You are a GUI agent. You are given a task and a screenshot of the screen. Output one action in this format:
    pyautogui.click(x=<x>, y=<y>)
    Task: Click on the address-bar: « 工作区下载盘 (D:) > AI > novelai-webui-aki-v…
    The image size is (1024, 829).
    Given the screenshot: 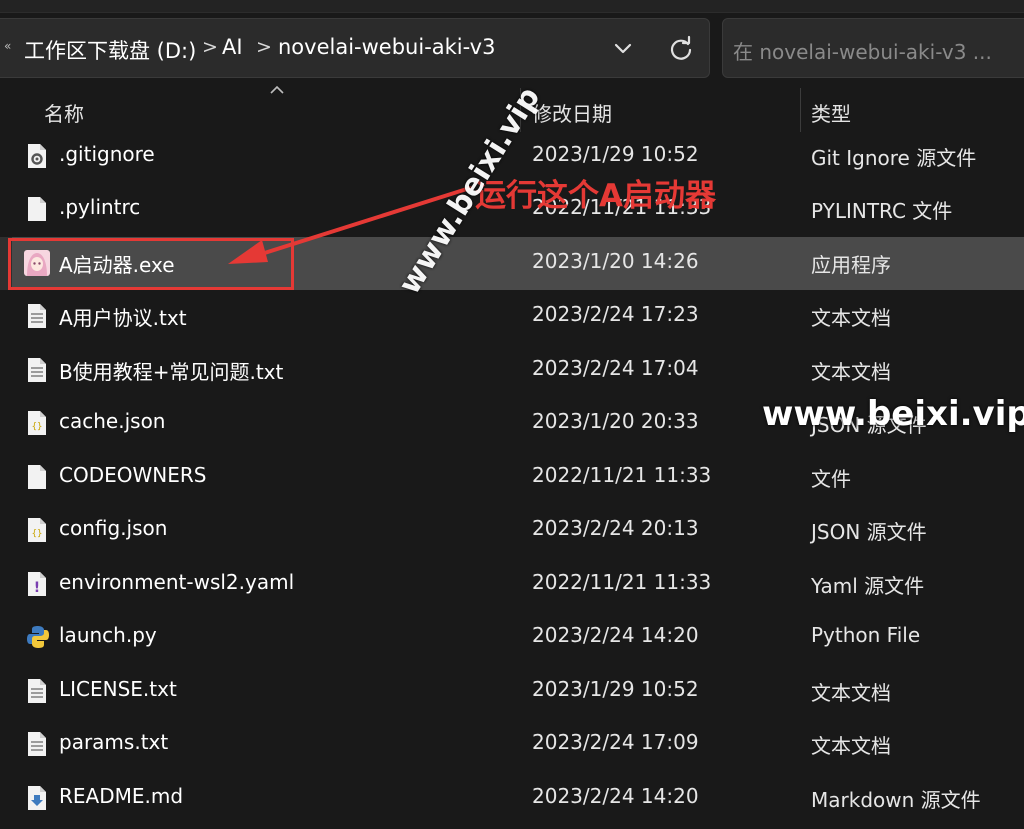 What is the action you would take?
    pyautogui.click(x=355, y=48)
    